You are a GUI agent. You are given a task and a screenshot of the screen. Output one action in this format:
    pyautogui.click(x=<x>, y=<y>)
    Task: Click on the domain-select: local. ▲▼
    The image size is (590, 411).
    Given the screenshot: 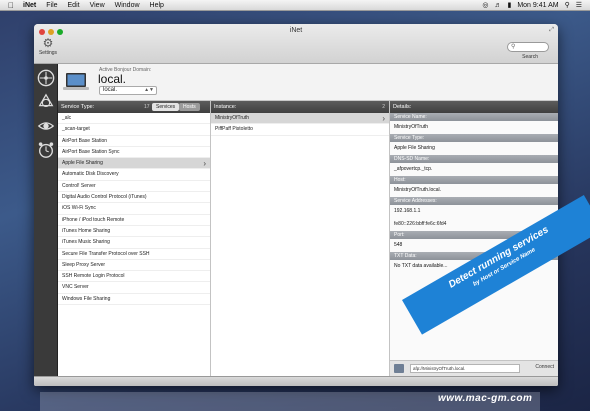 What is the action you would take?
    pyautogui.click(x=128, y=90)
    